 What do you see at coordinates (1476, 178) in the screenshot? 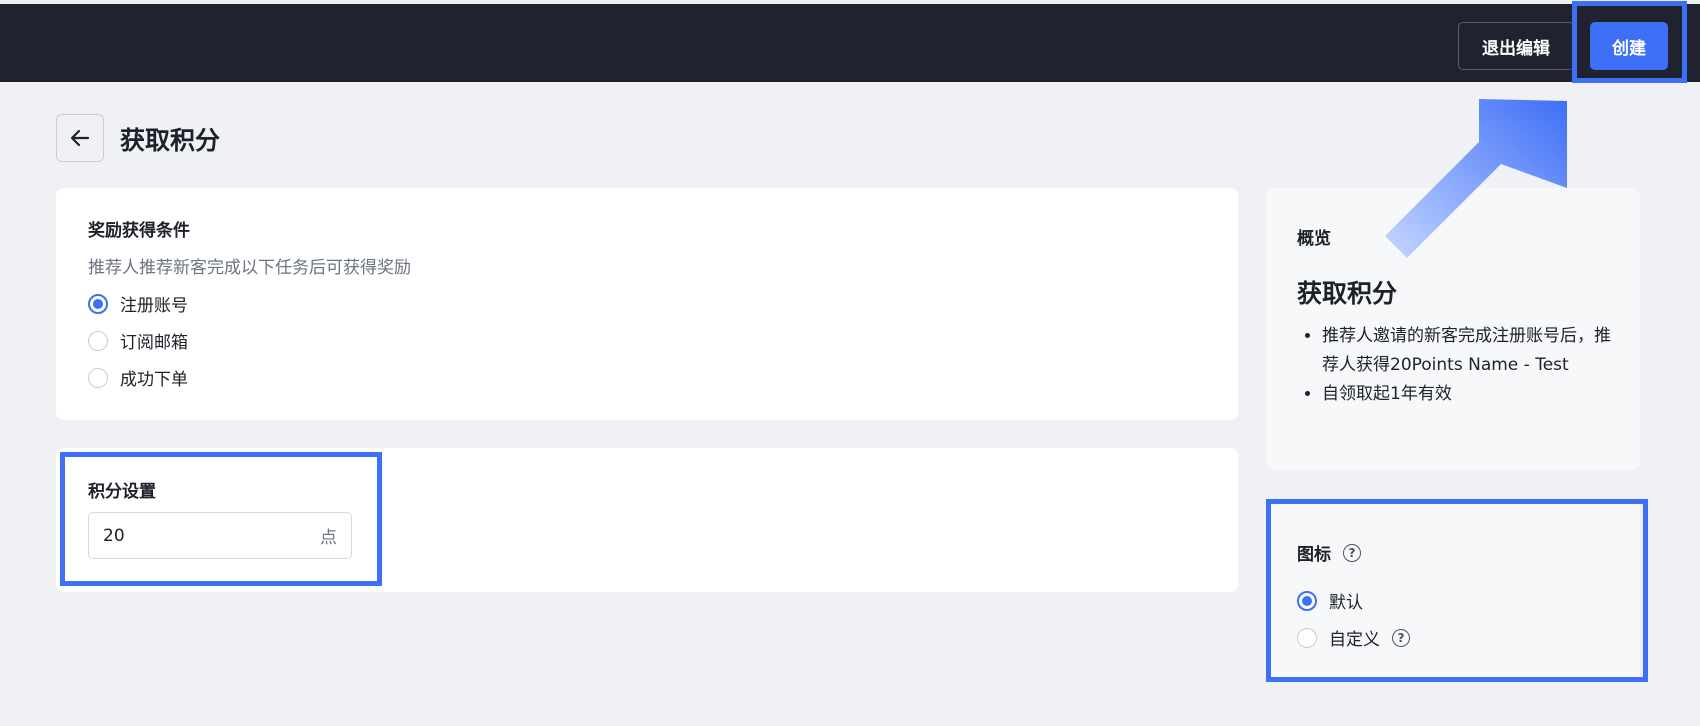
I see `pointer-arrow-icon` at bounding box center [1476, 178].